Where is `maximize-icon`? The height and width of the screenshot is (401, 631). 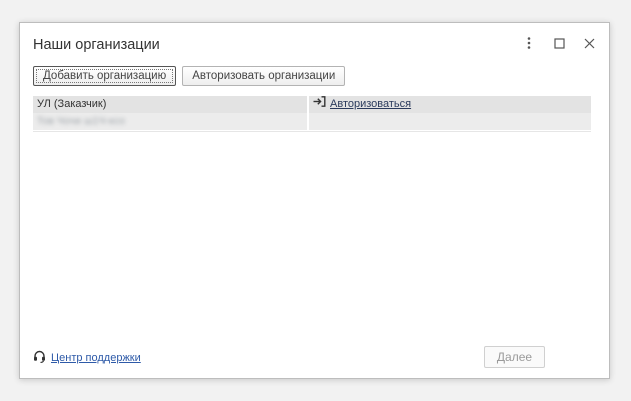
maximize-icon is located at coordinates (559, 43).